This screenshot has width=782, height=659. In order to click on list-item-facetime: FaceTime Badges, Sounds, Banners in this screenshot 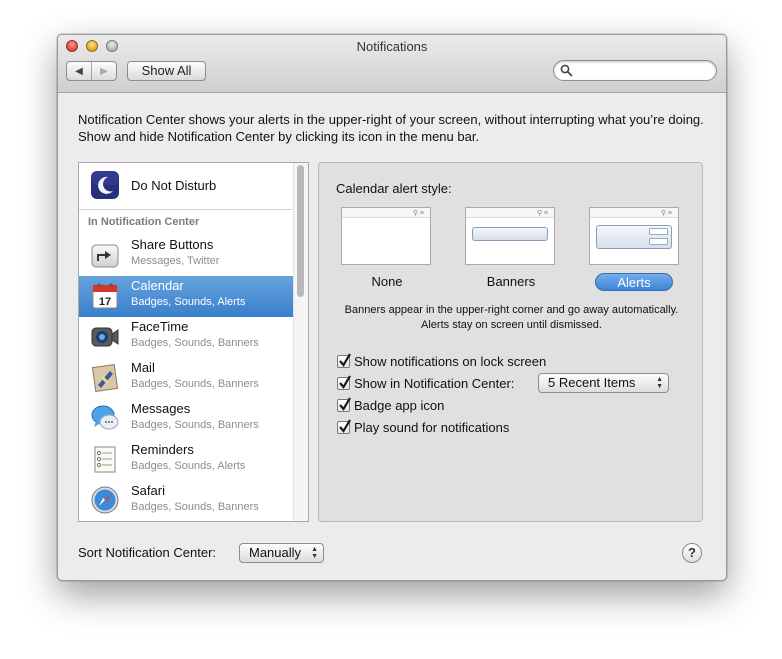, I will do `click(186, 337)`.